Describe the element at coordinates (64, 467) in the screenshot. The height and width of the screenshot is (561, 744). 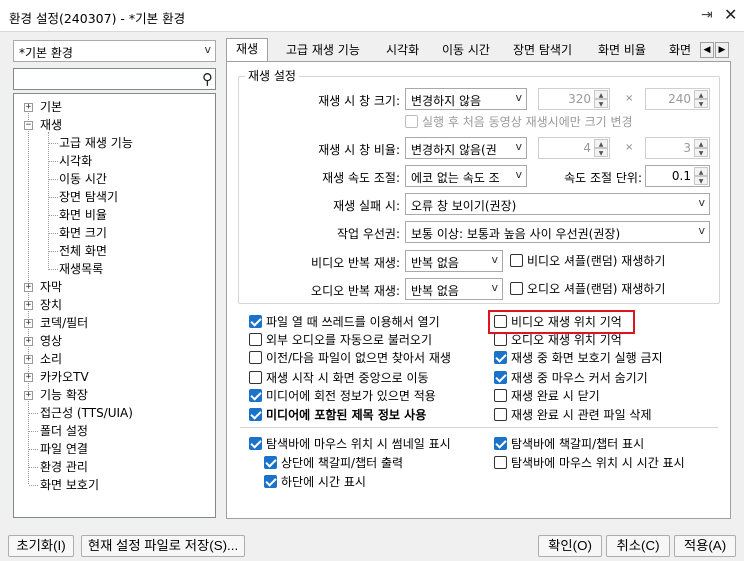
I see `tree-item-label: 환경 관리` at that location.